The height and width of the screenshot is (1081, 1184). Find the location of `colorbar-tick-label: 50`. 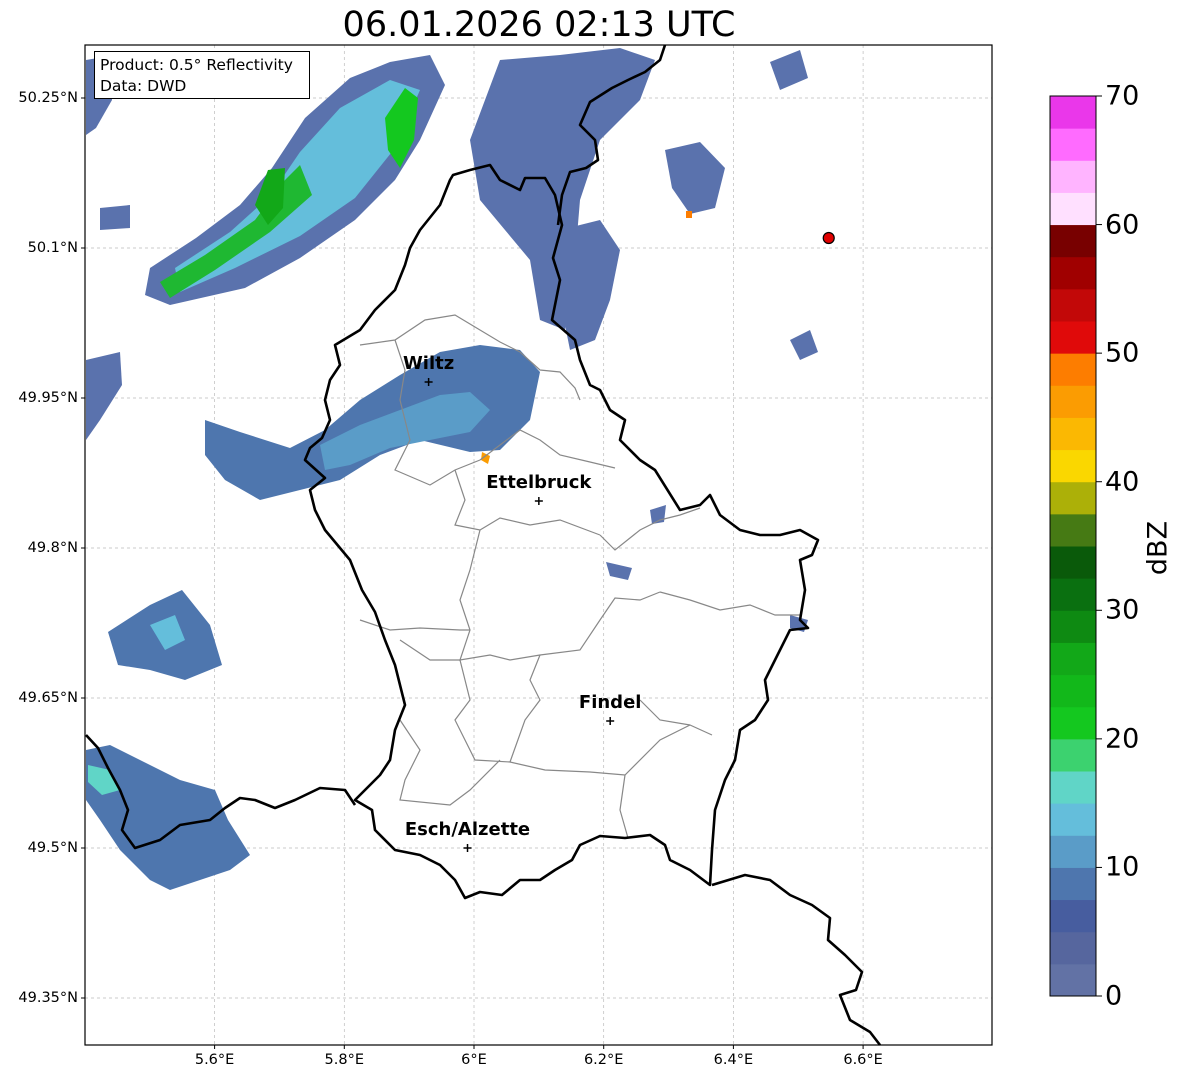

colorbar-tick-label: 50 is located at coordinates (1122, 353).